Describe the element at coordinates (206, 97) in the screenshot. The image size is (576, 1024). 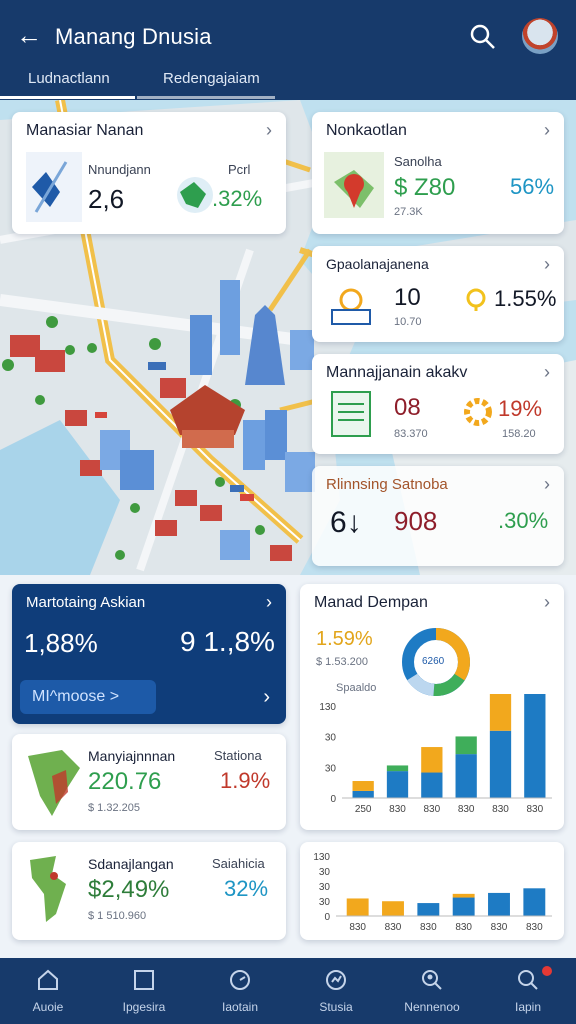
I see `tab-indicator-secondary` at that location.